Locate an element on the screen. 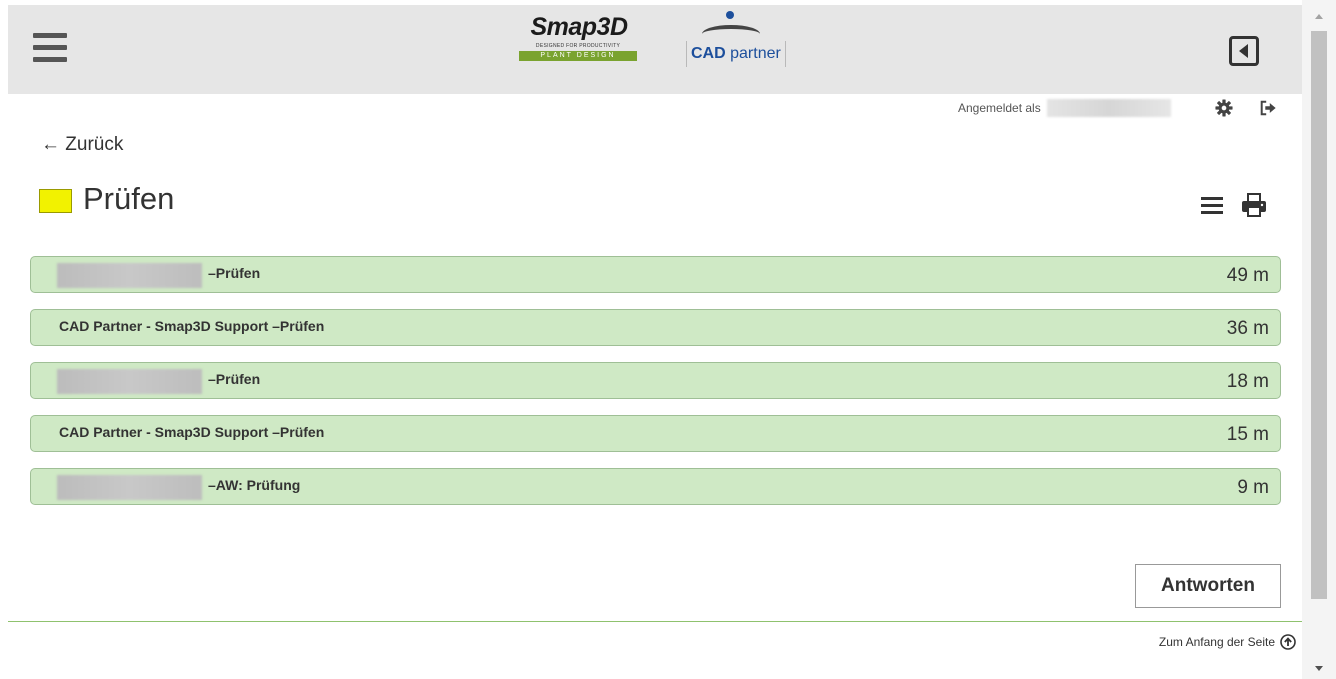  scrollbar-thumb is located at coordinates (1319, 315).